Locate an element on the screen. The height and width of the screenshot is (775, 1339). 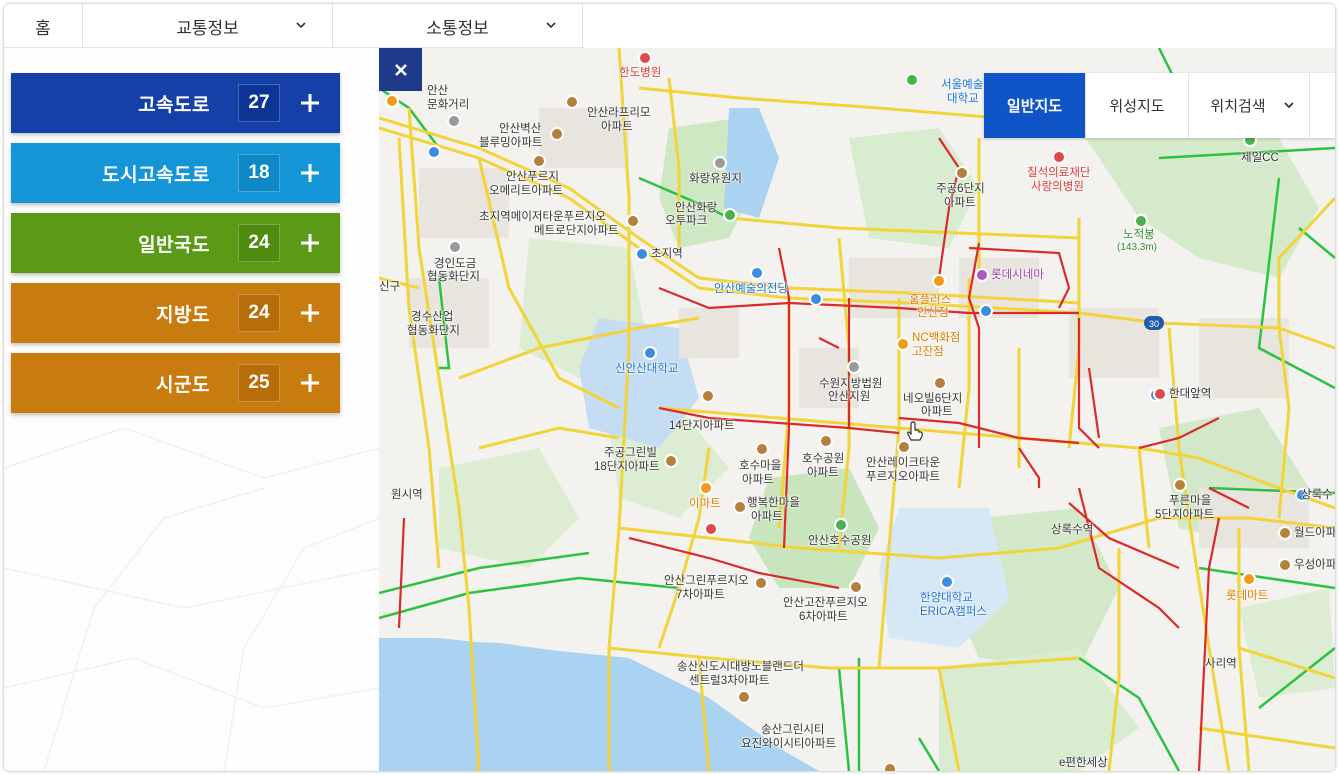
road-type-urban-expressway: 도시고속도로 18 is located at coordinates (175, 173).